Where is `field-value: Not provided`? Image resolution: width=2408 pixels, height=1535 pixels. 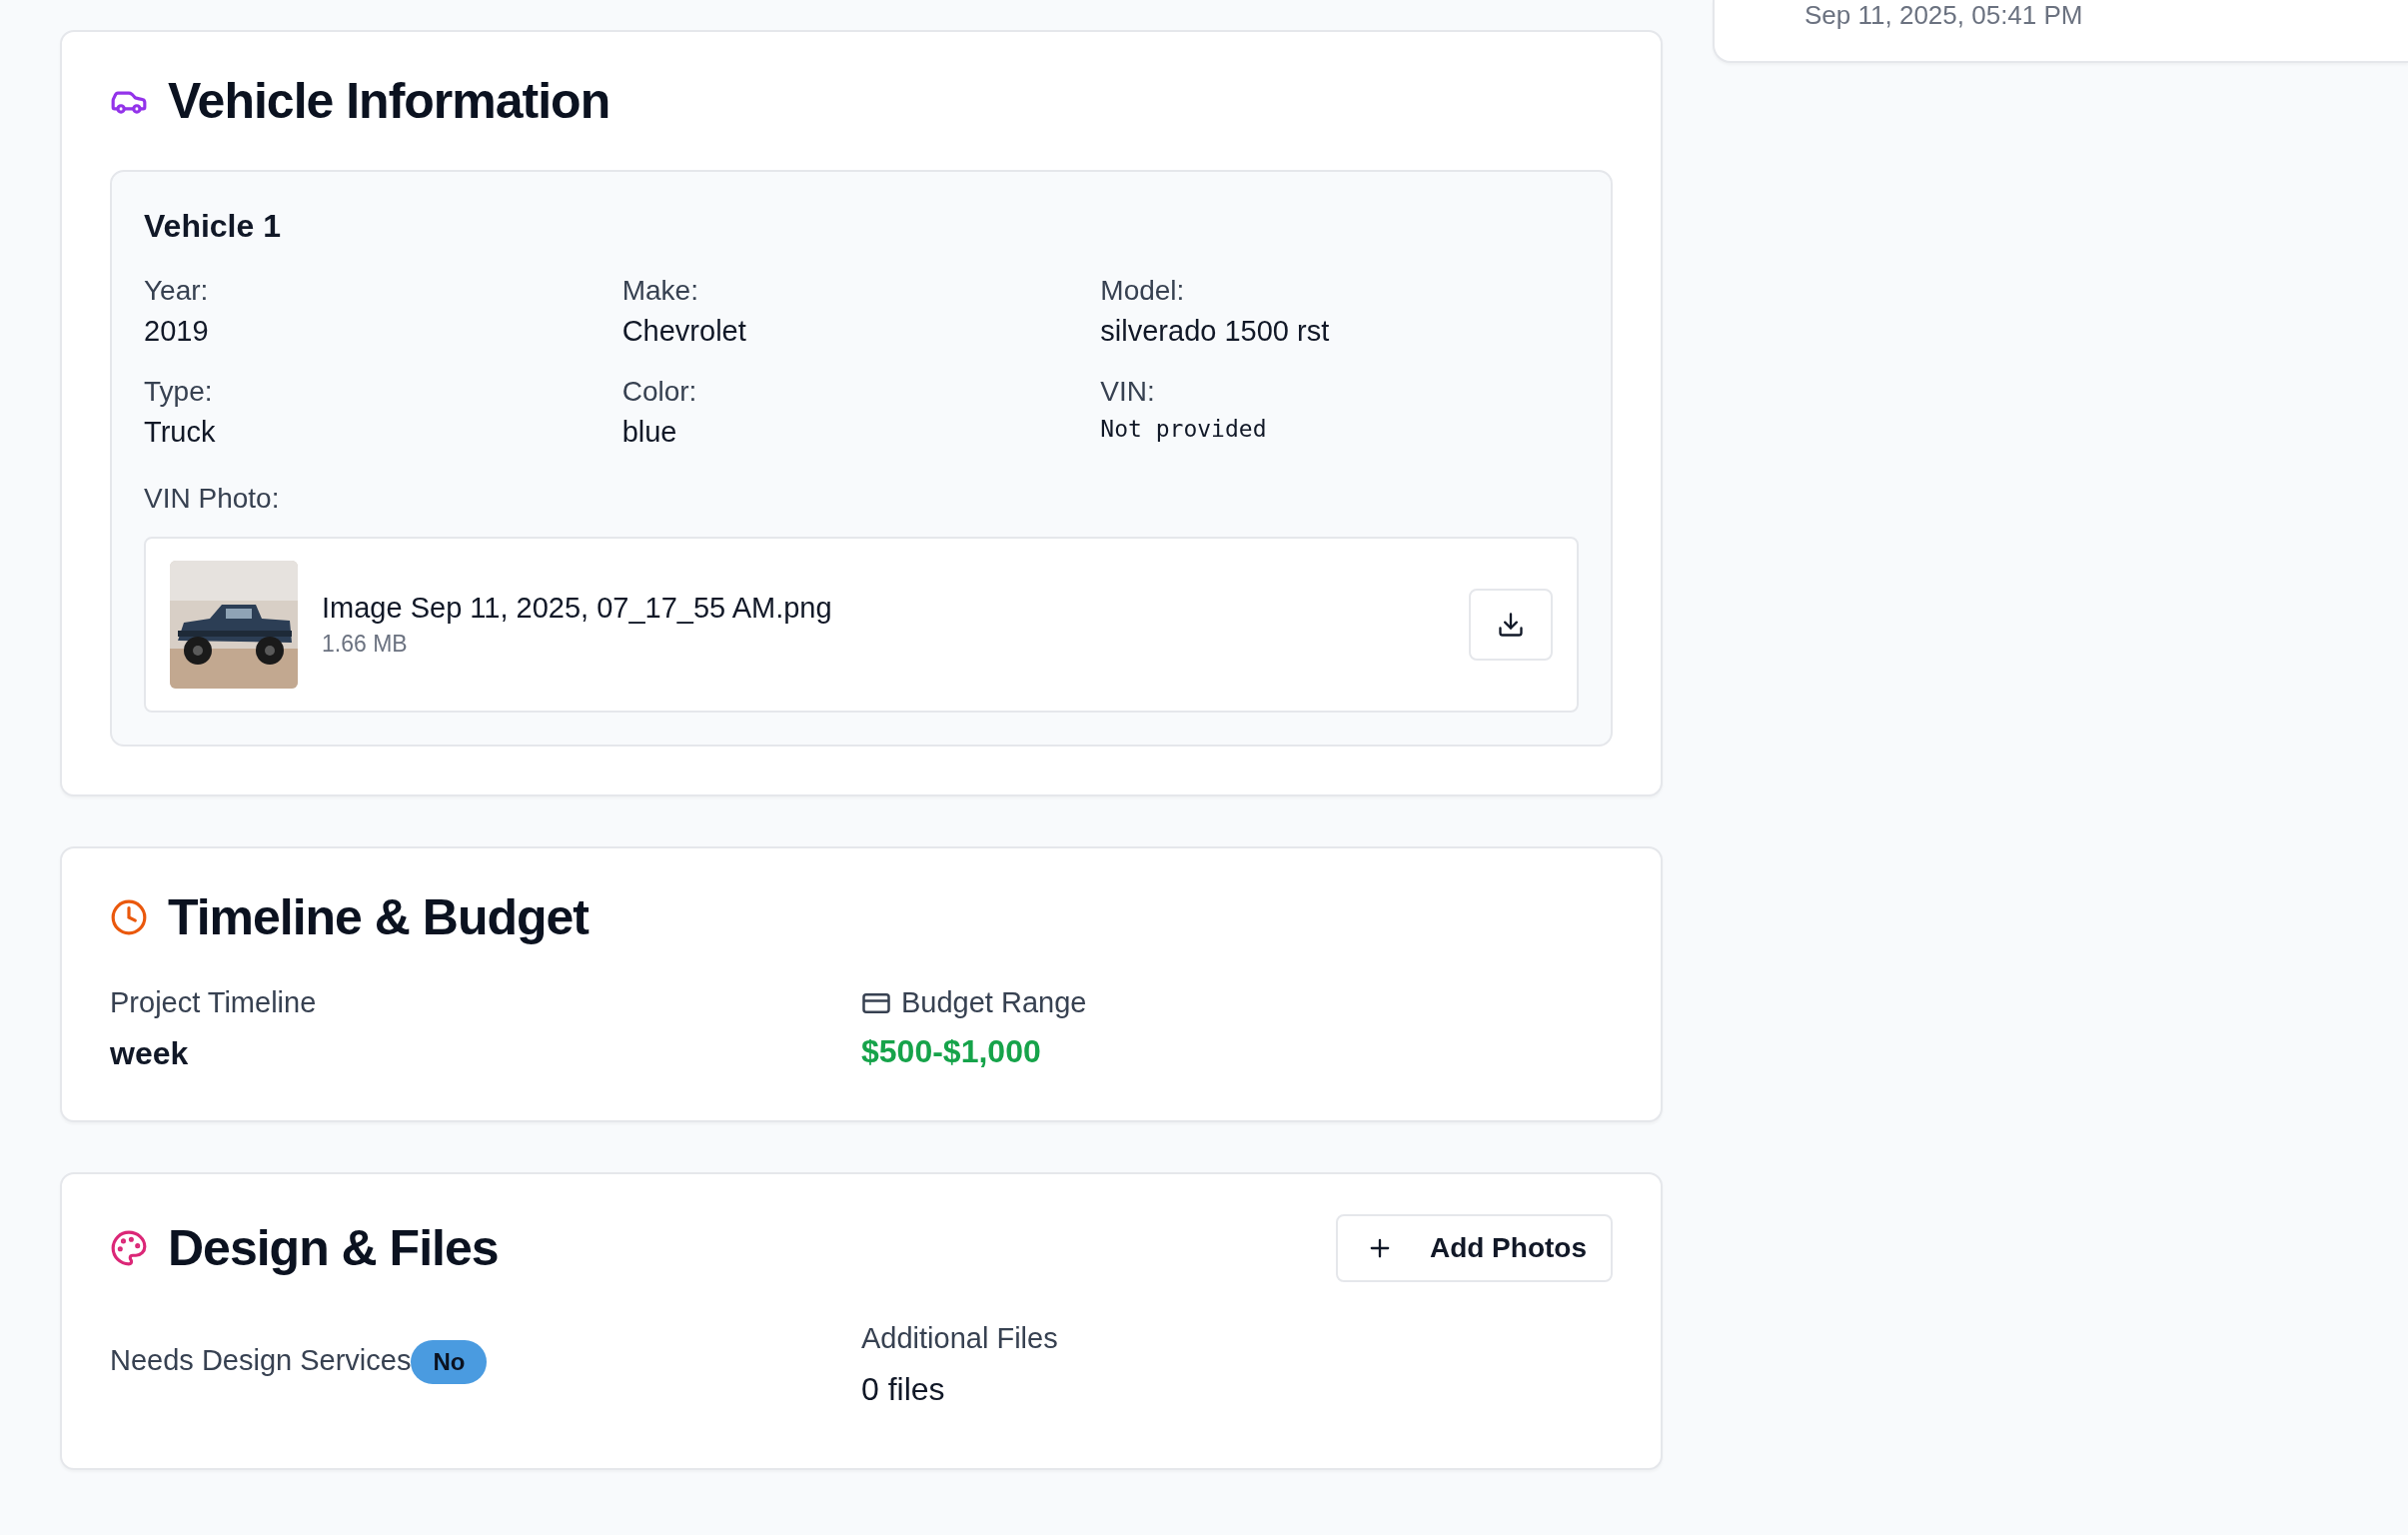
field-value: Not provided is located at coordinates (1183, 429).